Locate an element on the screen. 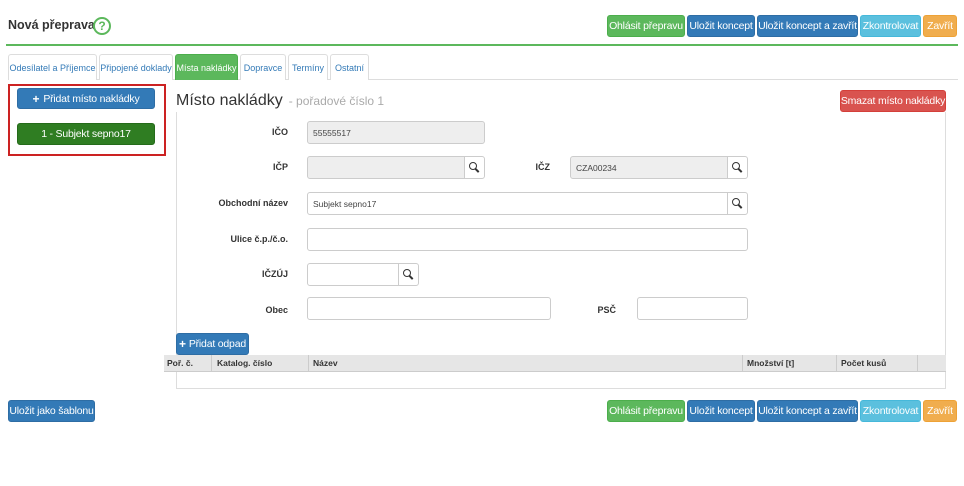 This screenshot has height=486, width=964. iczuj-search-button is located at coordinates (408, 274).